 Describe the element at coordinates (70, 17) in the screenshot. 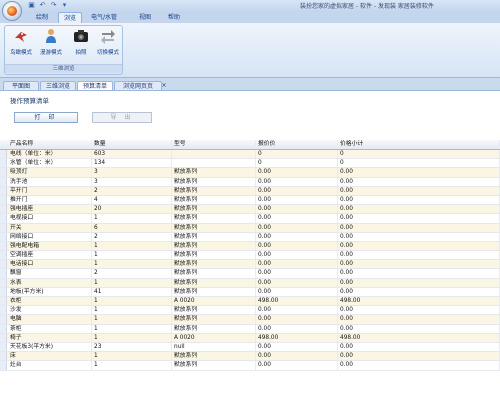

I see `tab-browse: 浏览` at that location.